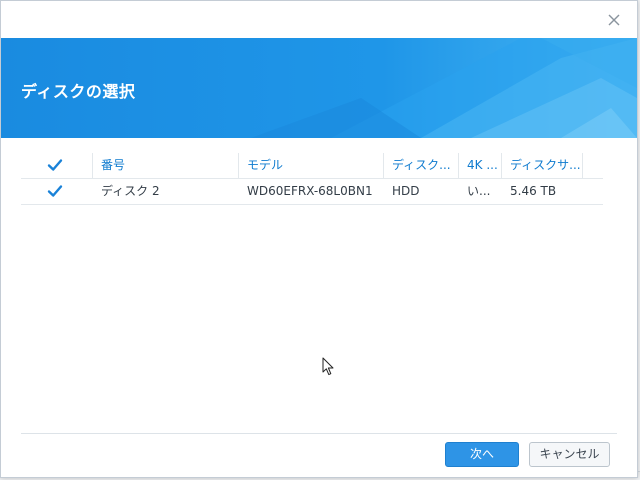  I want to click on close-button, so click(614, 20).